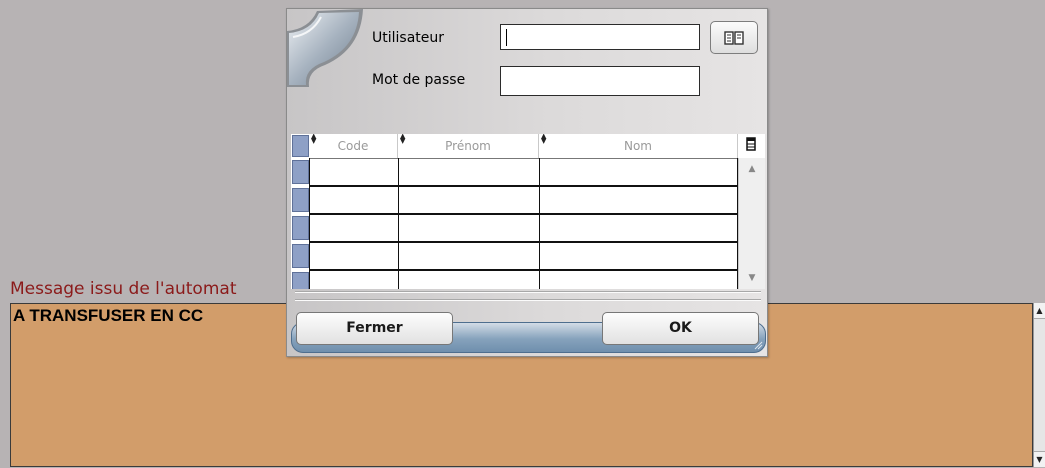 This screenshot has width=1045, height=468. Describe the element at coordinates (751, 223) in the screenshot. I see `table-scrollbar: ▲ ▼` at that location.